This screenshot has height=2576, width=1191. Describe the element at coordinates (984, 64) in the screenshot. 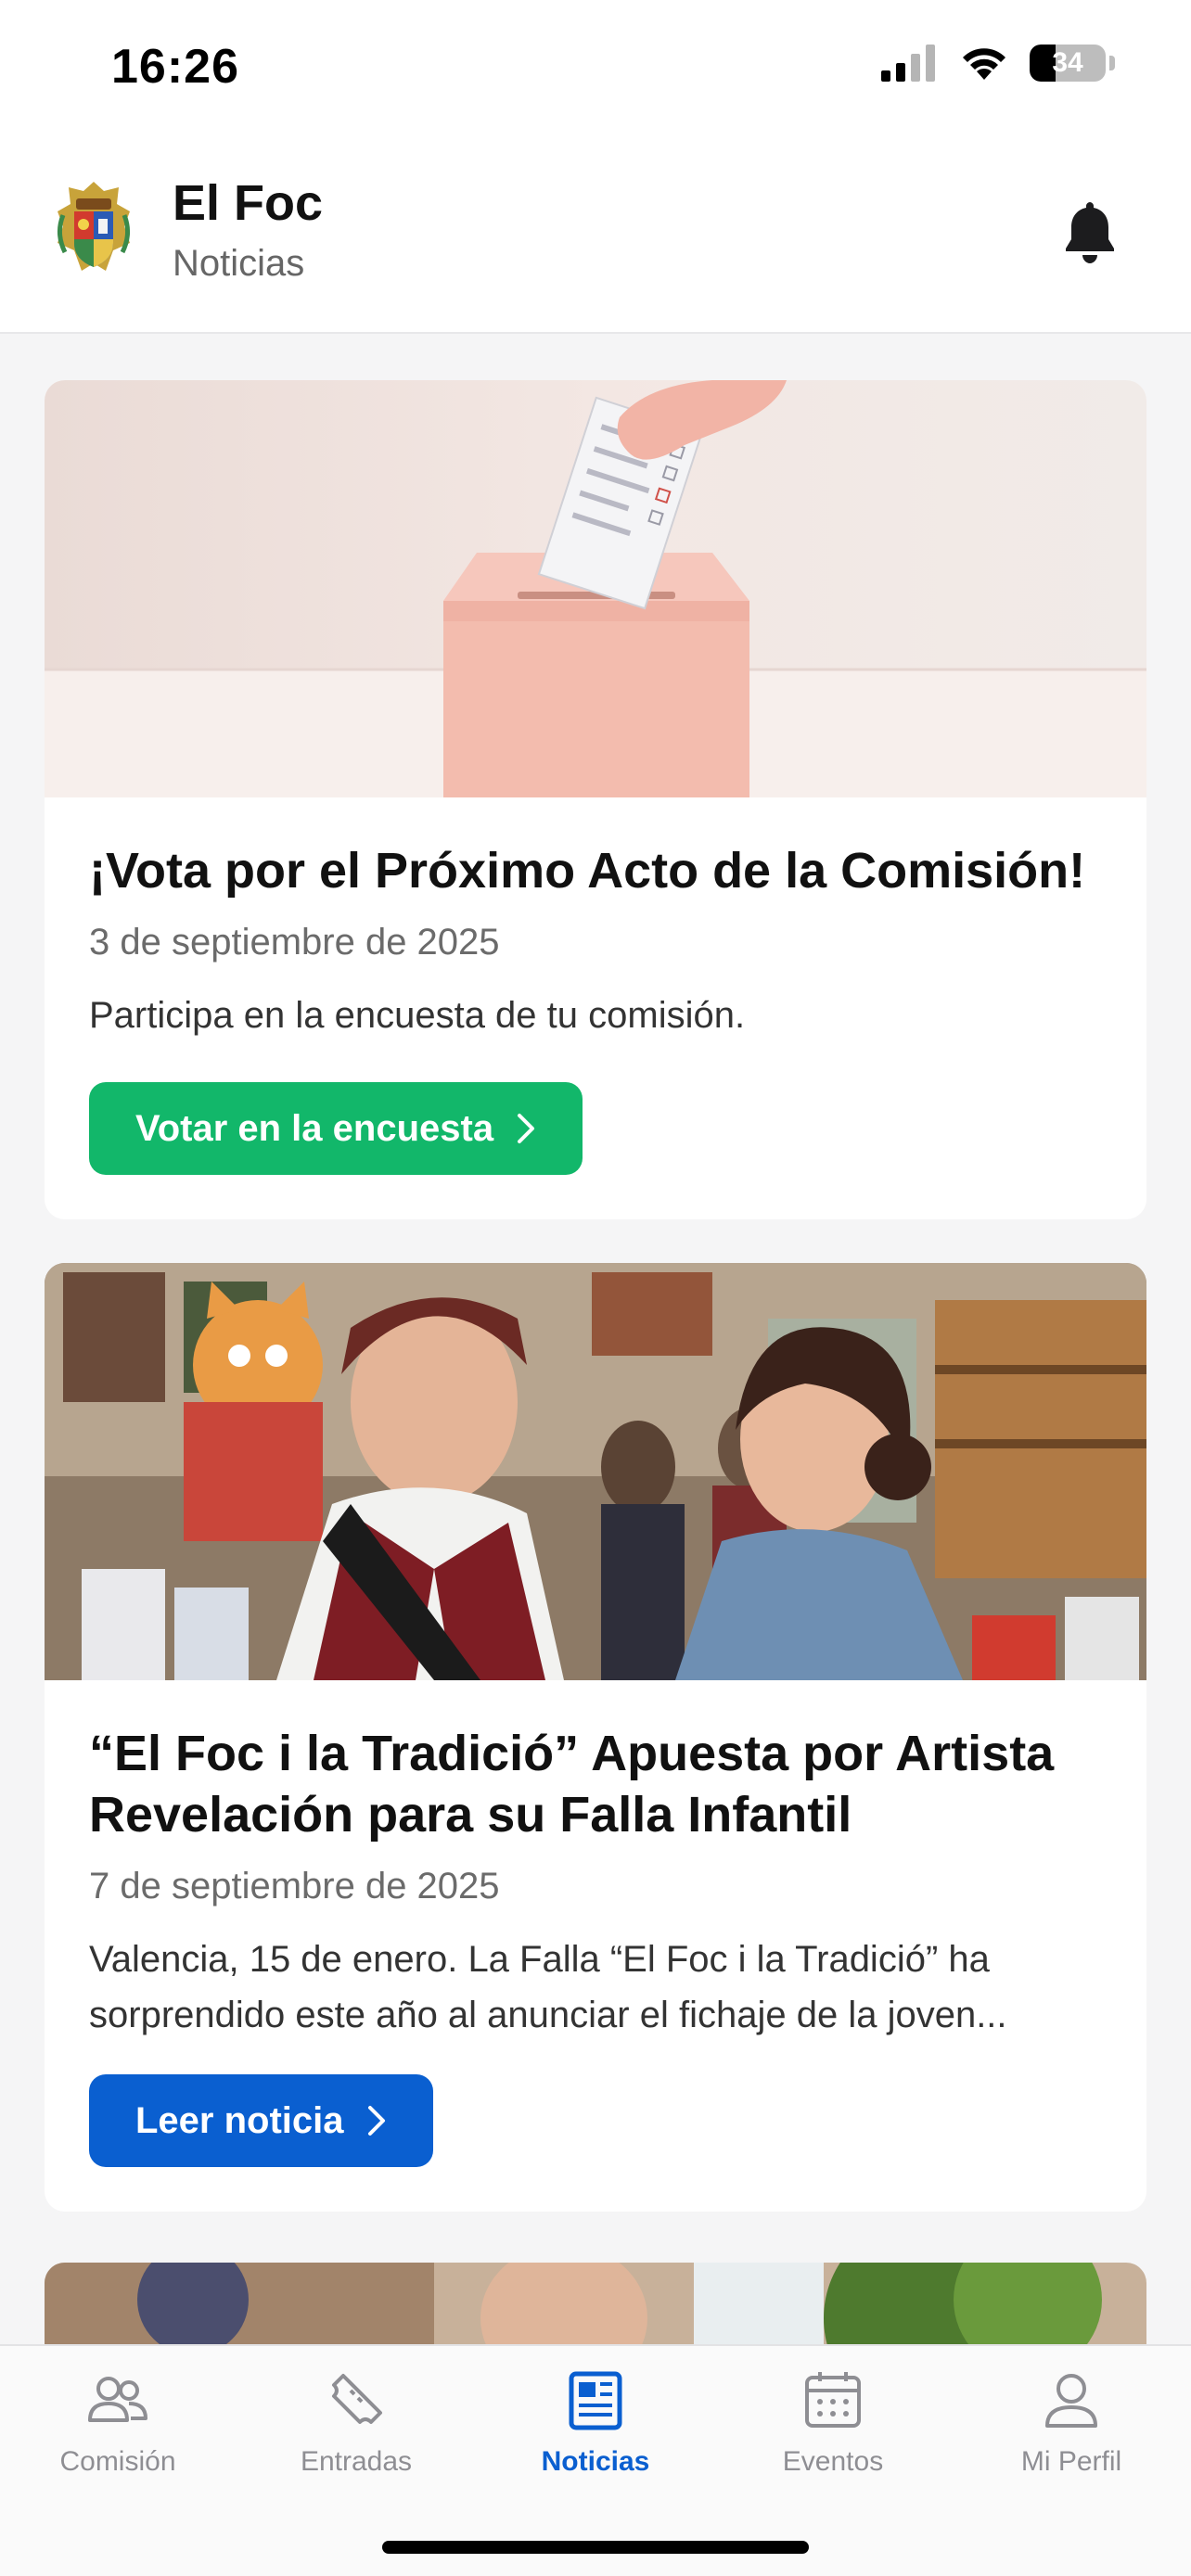

I see `wifi-icon` at that location.